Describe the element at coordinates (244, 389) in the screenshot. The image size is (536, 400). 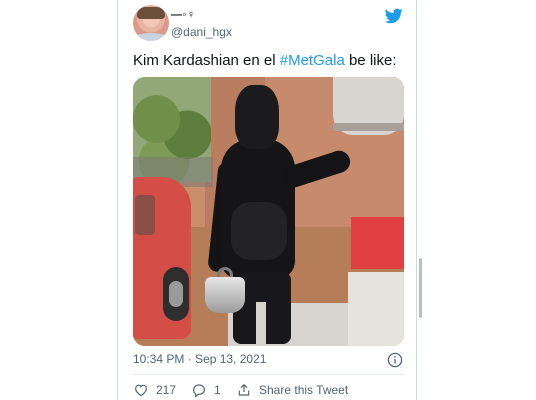
I see `share-icon` at that location.